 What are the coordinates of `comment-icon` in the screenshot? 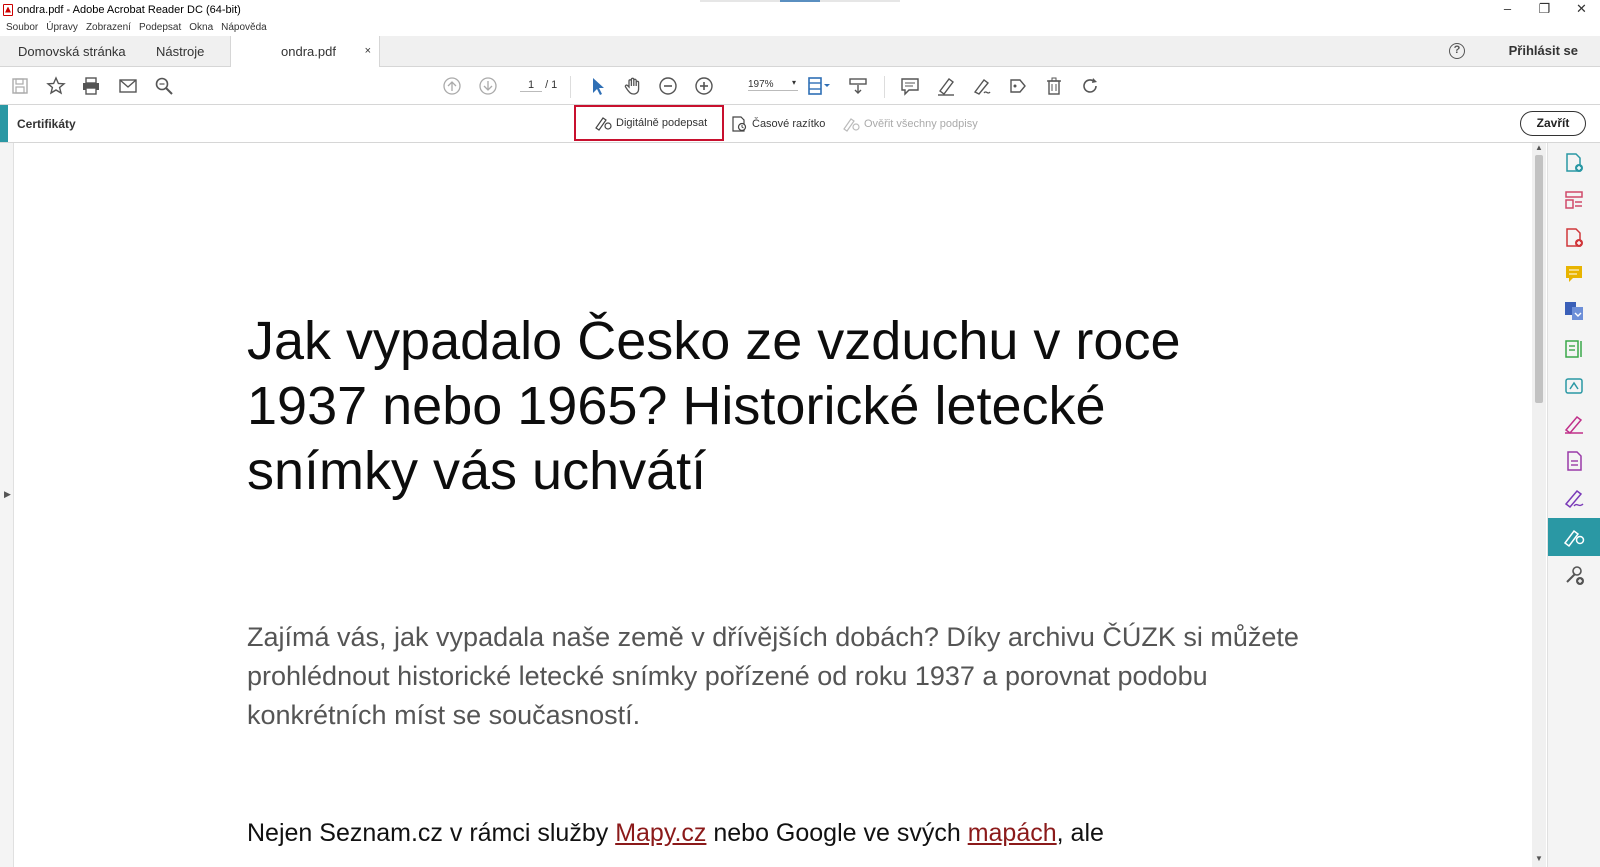 It's located at (910, 86).